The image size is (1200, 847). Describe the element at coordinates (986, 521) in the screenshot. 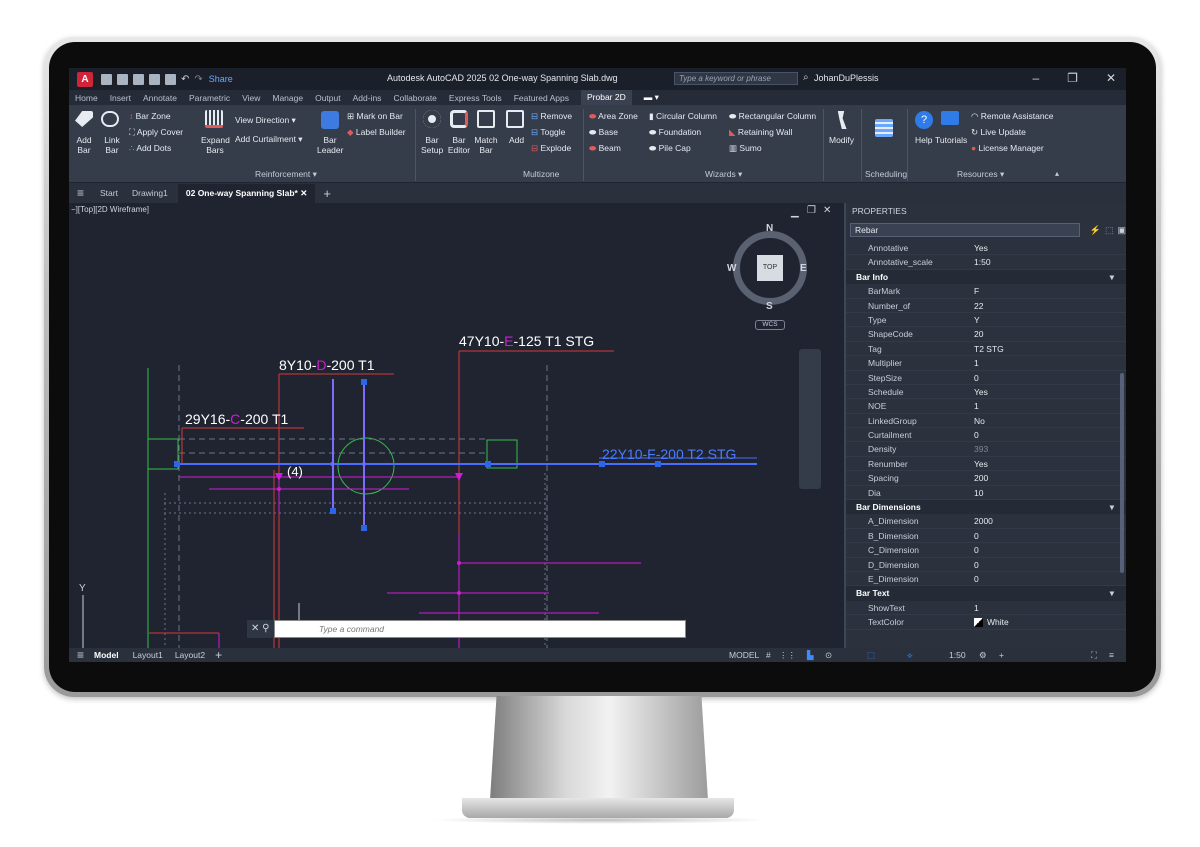

I see `property-row: A_Dimension 2000` at that location.